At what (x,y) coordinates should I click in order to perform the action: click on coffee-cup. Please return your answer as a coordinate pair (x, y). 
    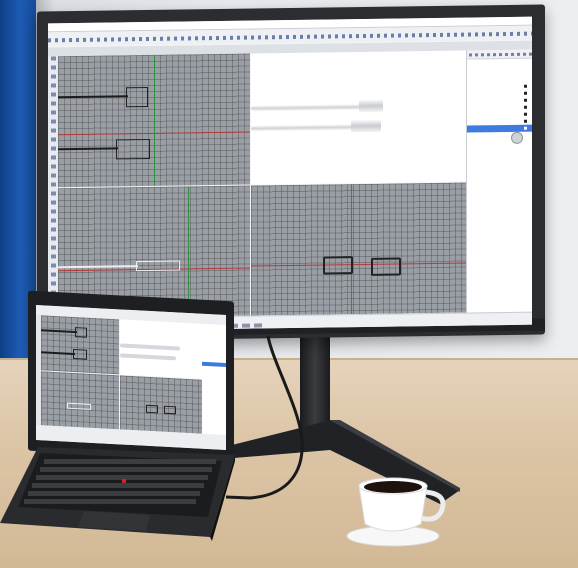
    Looking at the image, I should click on (396, 512).